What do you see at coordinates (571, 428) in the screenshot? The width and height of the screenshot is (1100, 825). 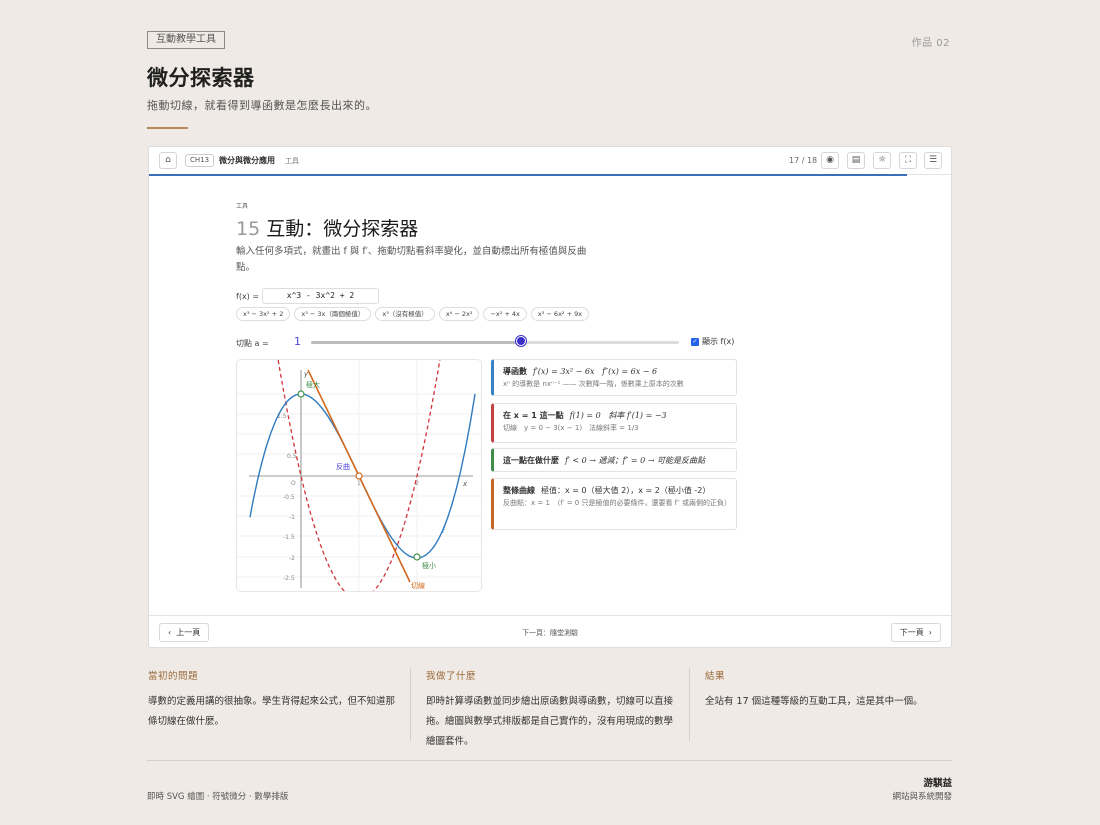 I see `card-note: 切線 y = 0 − 3(x − 1) 法線斜率 = 1/3` at bounding box center [571, 428].